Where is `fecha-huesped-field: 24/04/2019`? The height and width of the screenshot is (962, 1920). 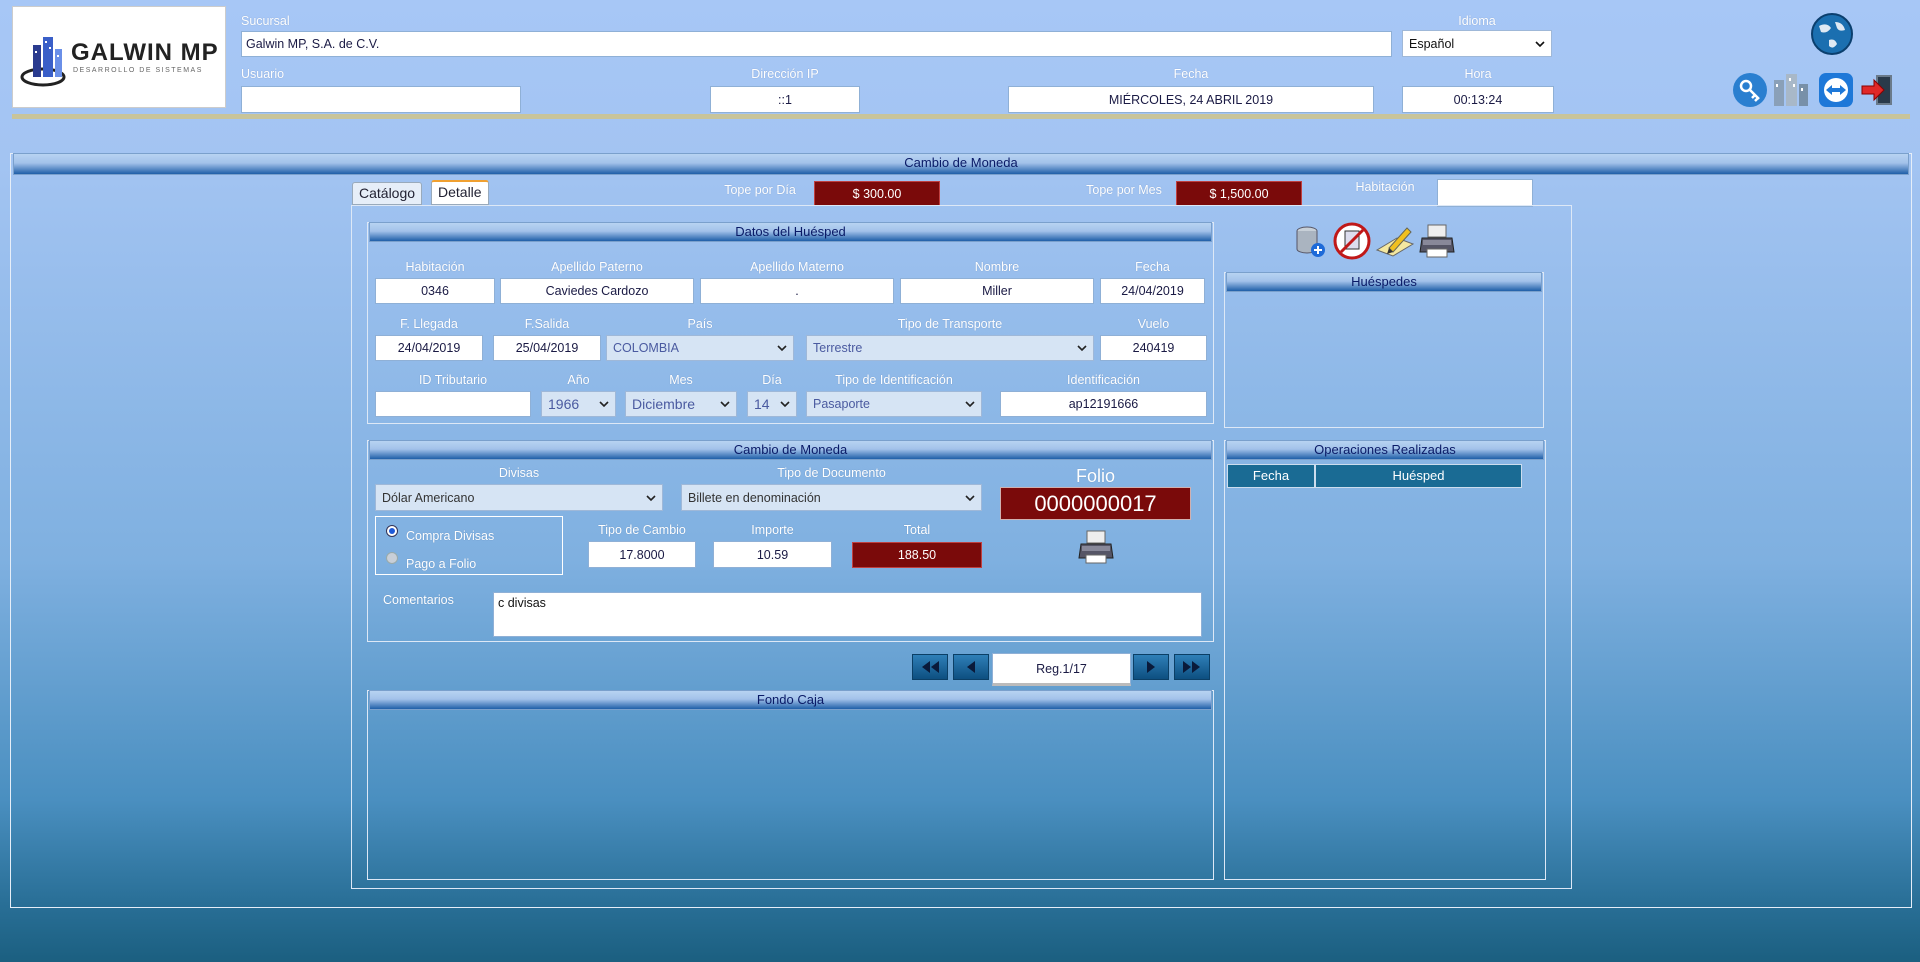
fecha-huesped-field: 24/04/2019 is located at coordinates (1152, 291).